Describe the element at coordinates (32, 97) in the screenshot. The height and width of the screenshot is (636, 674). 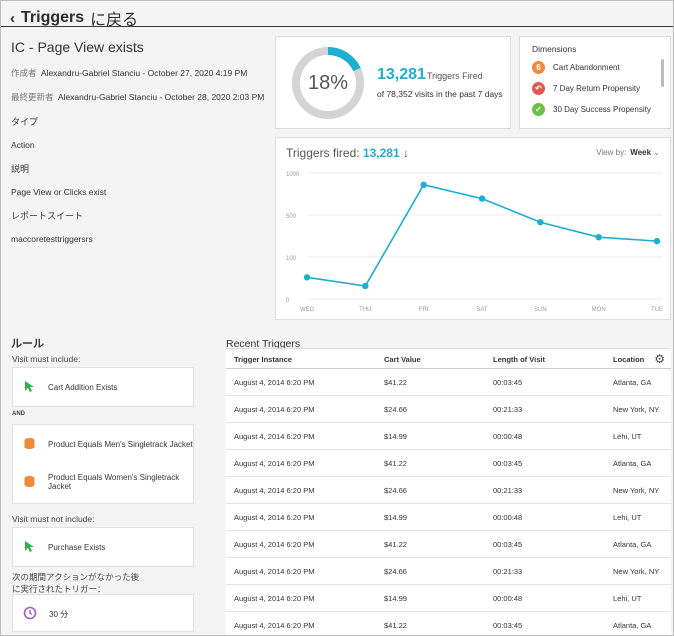
I see `updated-label: 最終更新者` at that location.